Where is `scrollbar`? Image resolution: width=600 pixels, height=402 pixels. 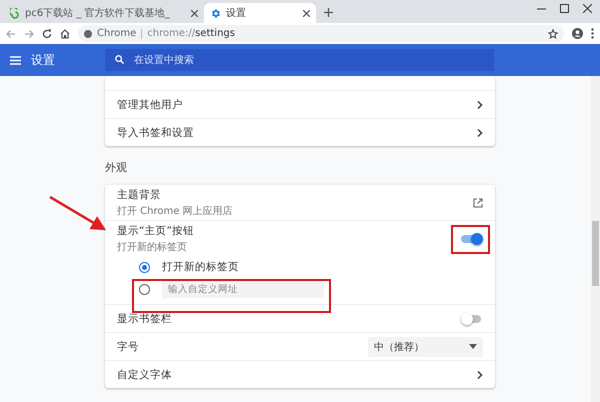 scrollbar is located at coordinates (595, 239).